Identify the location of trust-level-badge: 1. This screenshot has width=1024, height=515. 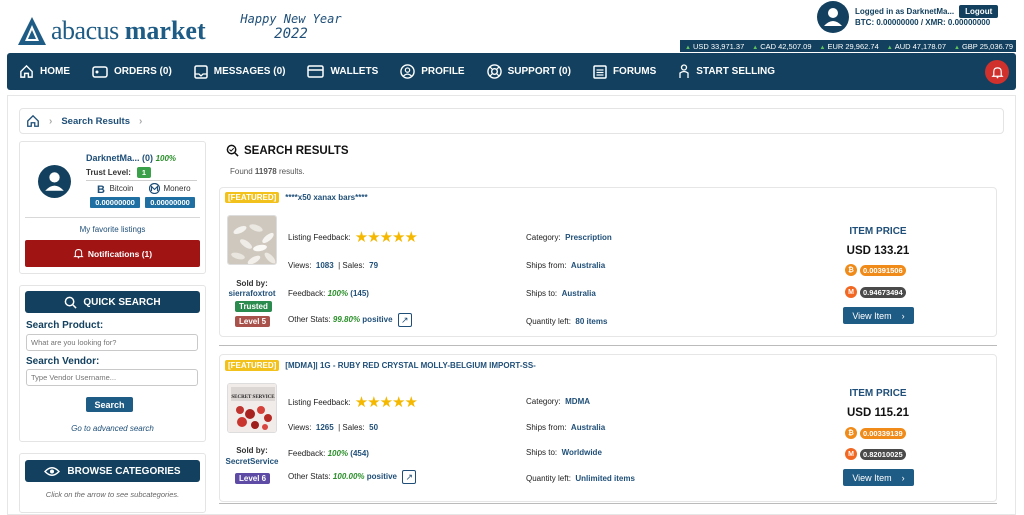
(144, 172).